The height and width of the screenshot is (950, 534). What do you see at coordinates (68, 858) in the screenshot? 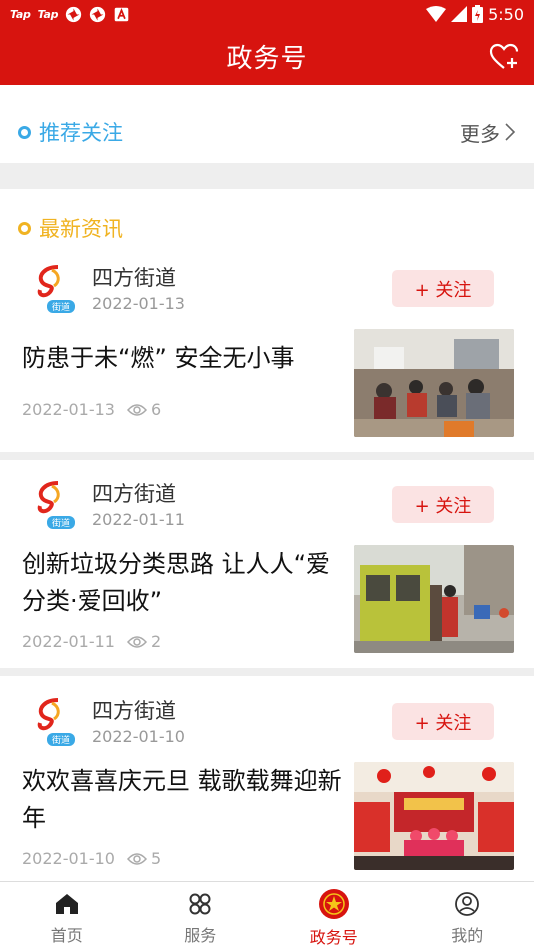
I see `article-date: 2022-01-10` at bounding box center [68, 858].